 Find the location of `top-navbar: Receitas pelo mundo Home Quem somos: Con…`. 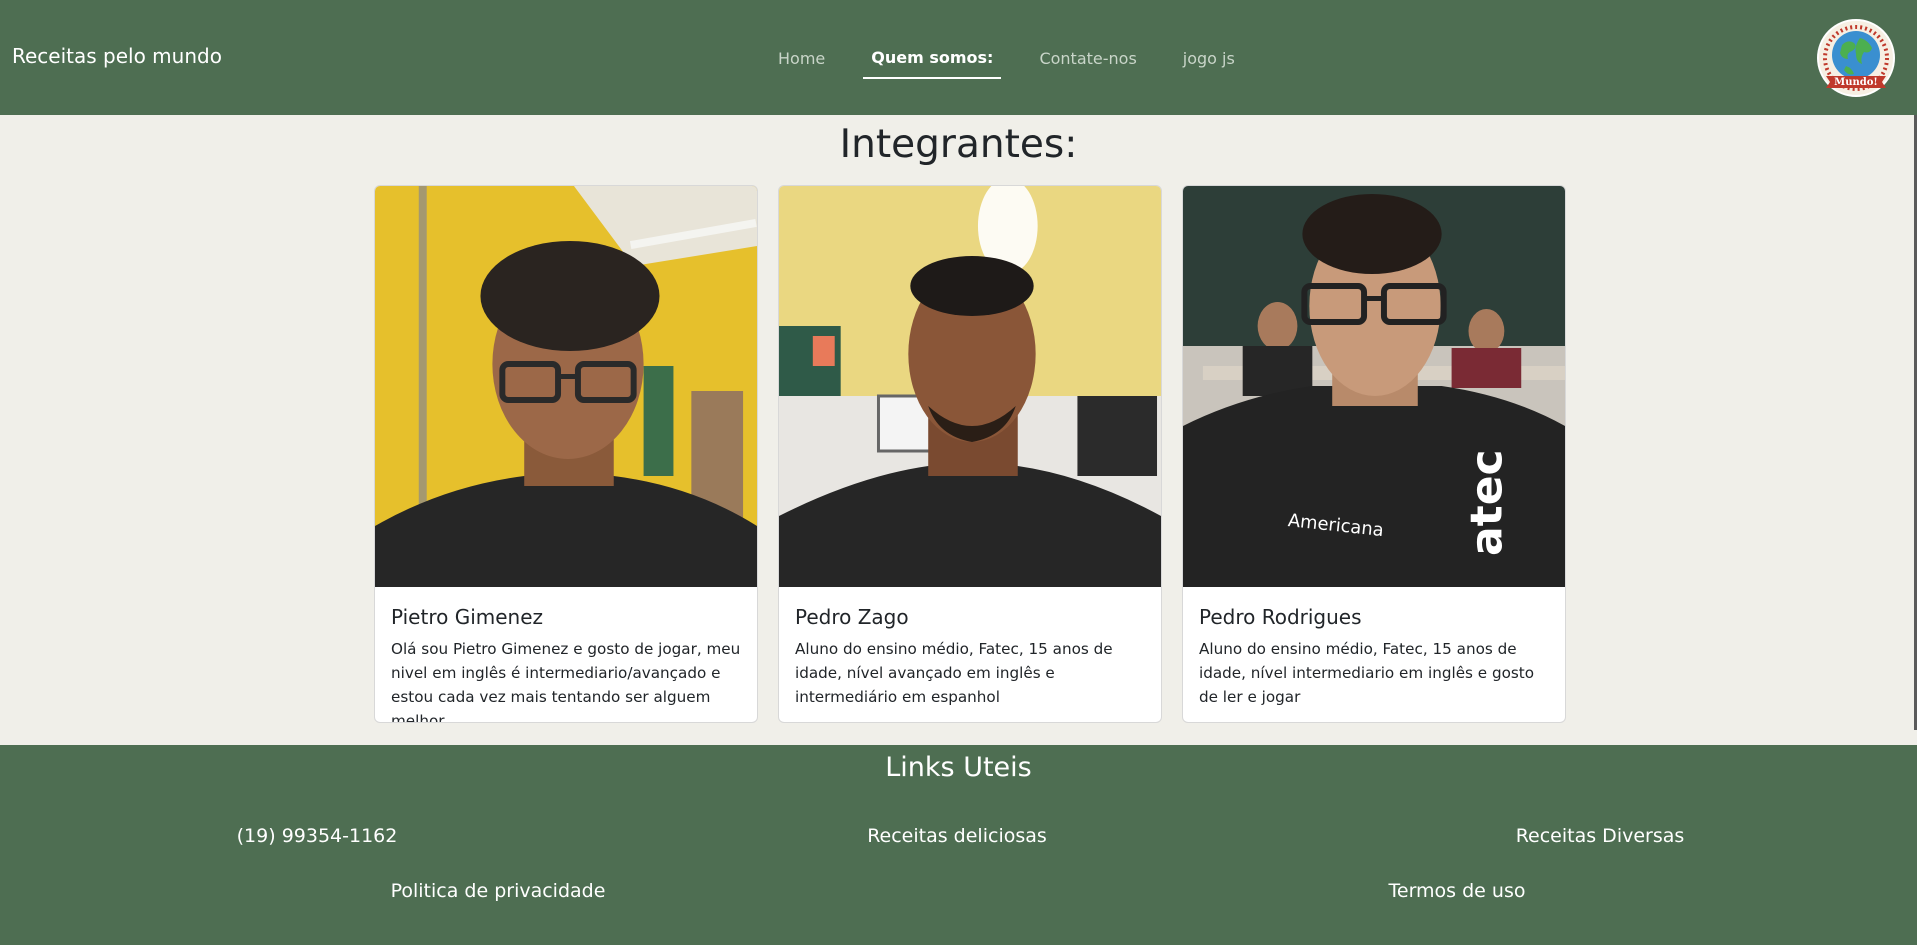

top-navbar: Receitas pelo mundo Home Quem somos: Con… is located at coordinates (958, 57).